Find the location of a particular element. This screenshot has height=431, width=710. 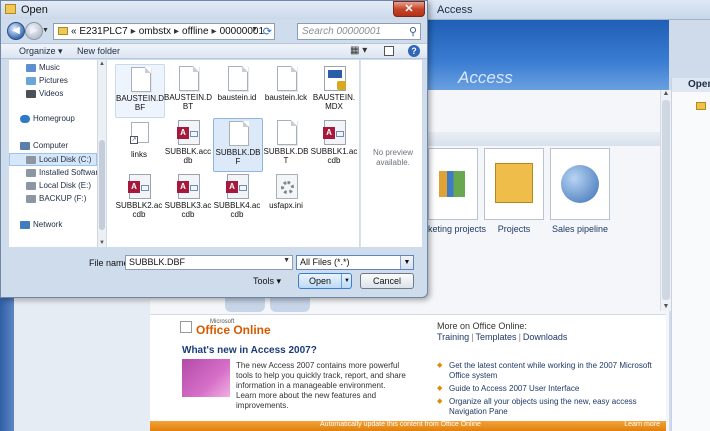

nav-item-installed-software: Installed Software is located at coordinates (56, 173).